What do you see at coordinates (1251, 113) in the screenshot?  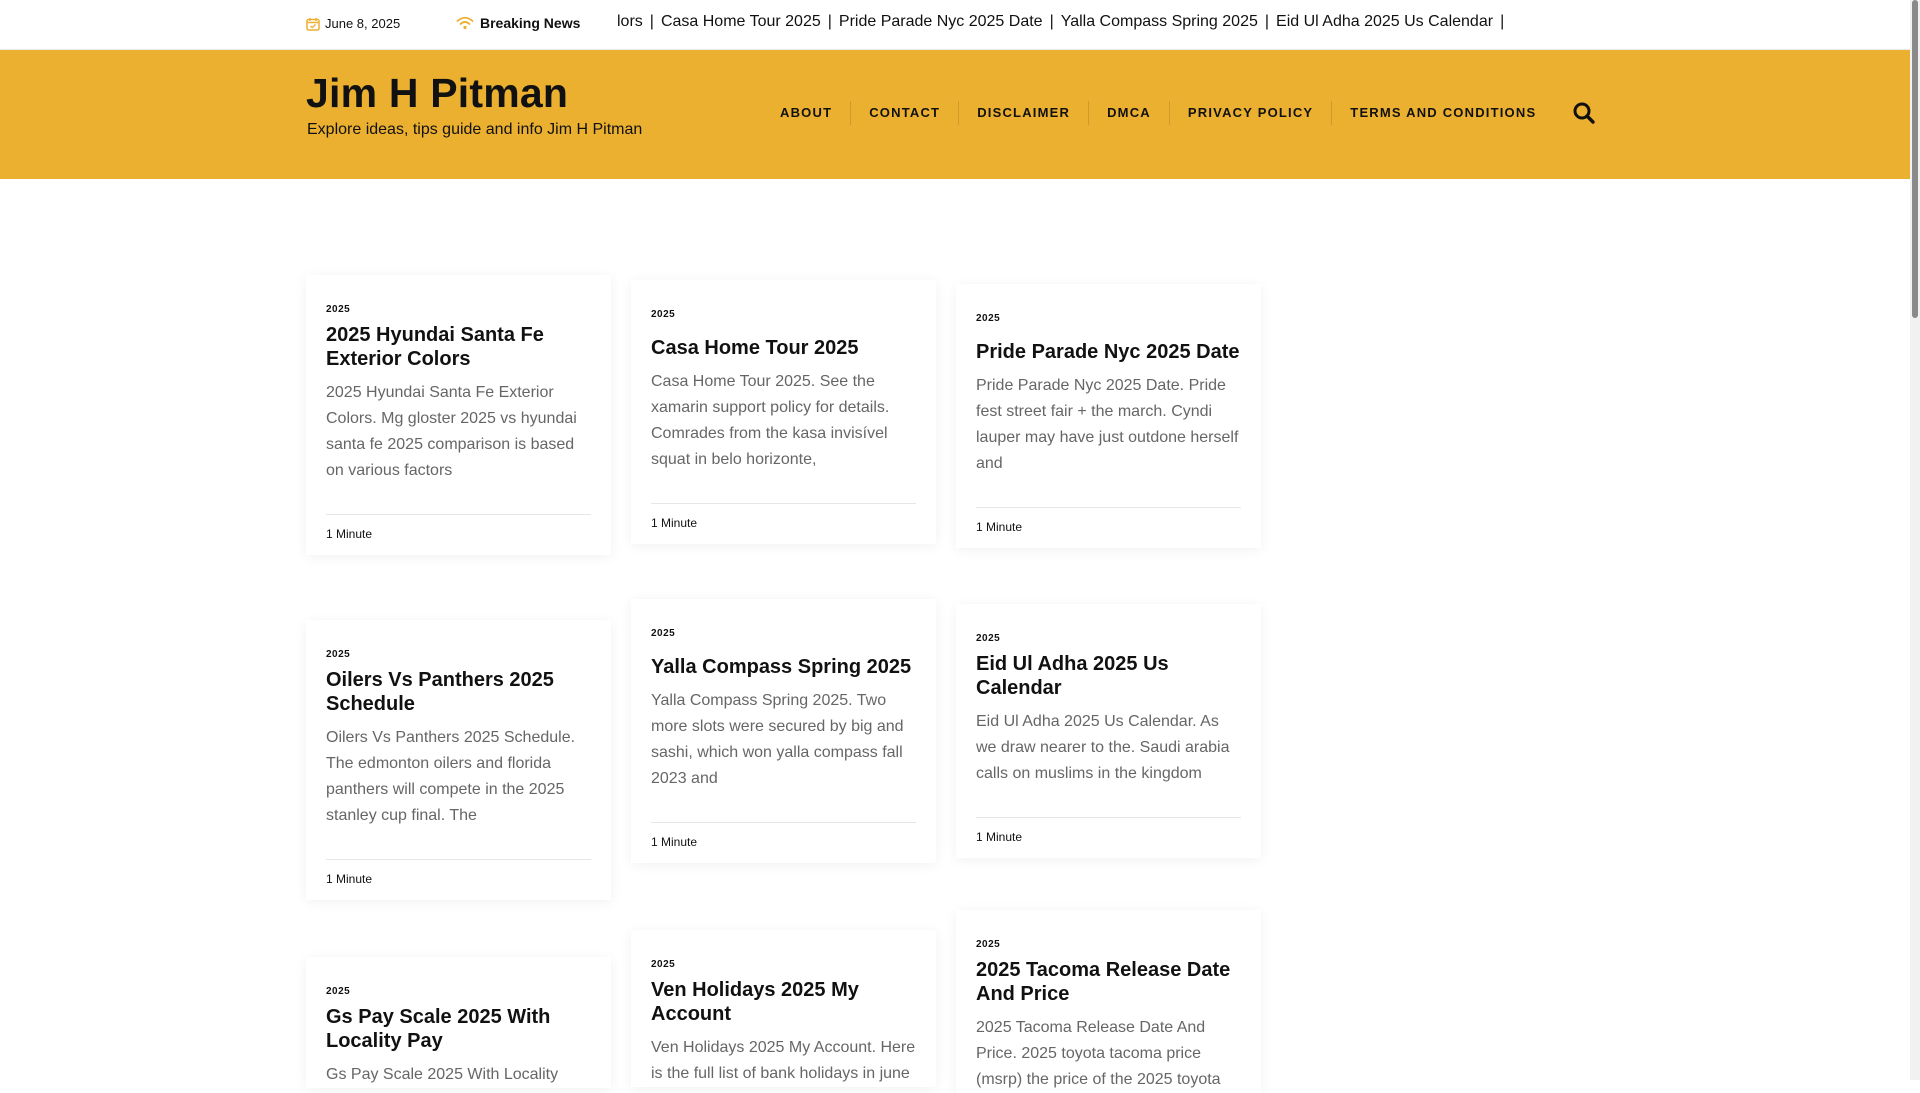 I see `nav-item-privacy-policy: PRIVACY POLICY` at bounding box center [1251, 113].